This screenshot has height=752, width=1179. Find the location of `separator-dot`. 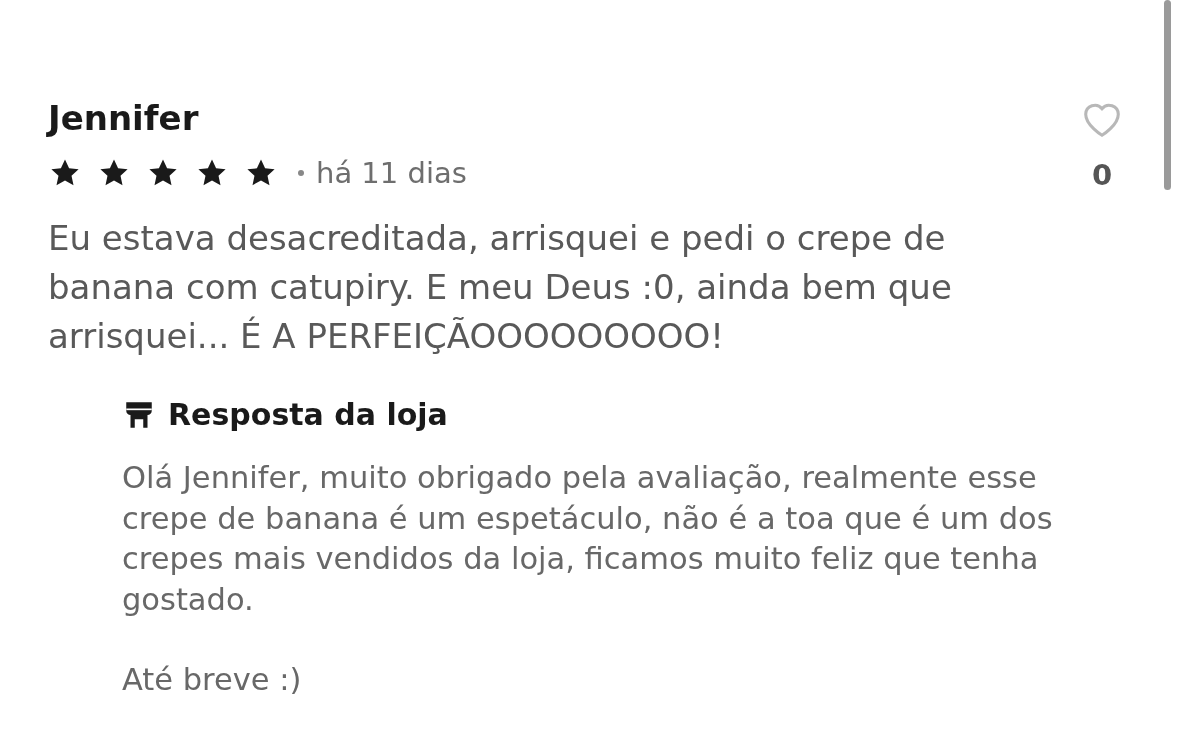

separator-dot is located at coordinates (301, 173).